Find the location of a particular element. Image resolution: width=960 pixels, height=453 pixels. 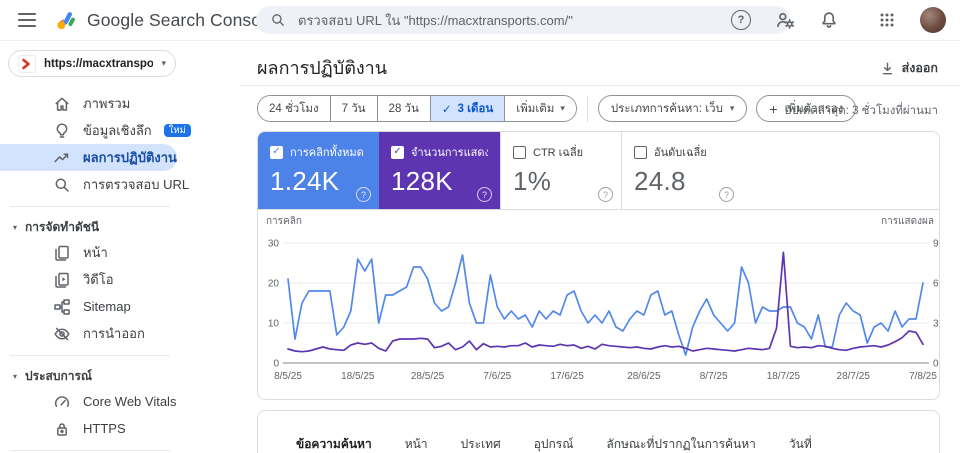

svg-text: 9K is located at coordinates (936, 244).